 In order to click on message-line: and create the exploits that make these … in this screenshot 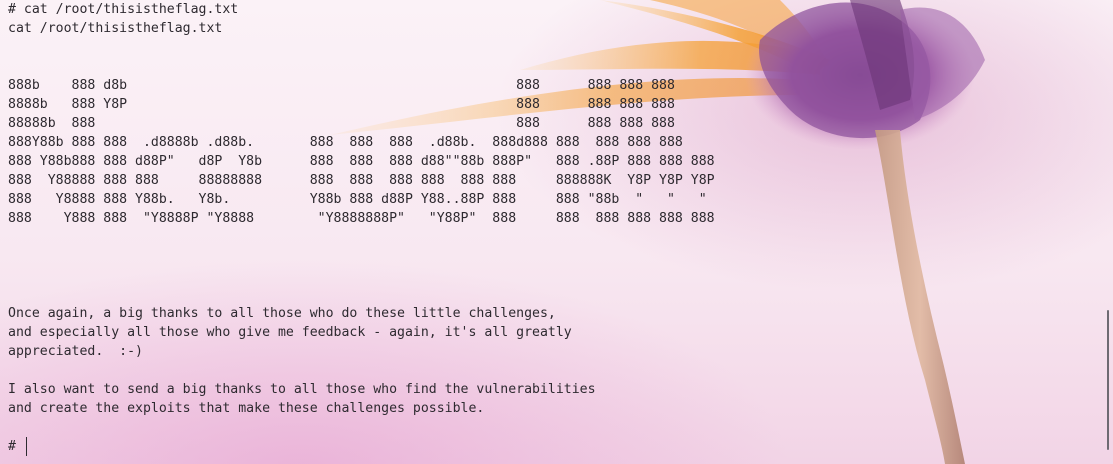, I will do `click(246, 408)`.